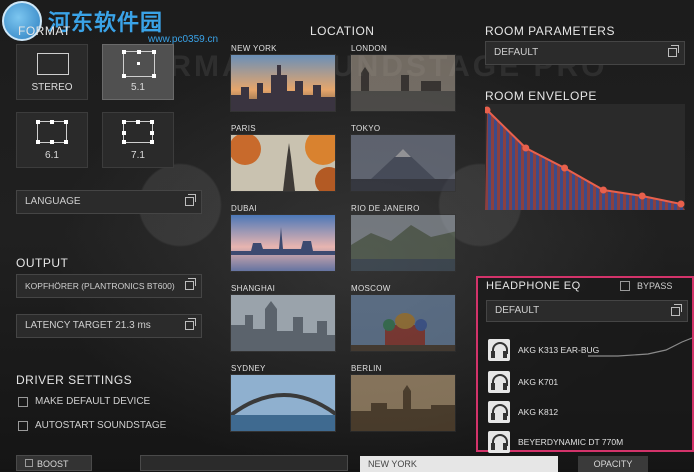  Describe the element at coordinates (283, 163) in the screenshot. I see `city-tile-paris` at that location.